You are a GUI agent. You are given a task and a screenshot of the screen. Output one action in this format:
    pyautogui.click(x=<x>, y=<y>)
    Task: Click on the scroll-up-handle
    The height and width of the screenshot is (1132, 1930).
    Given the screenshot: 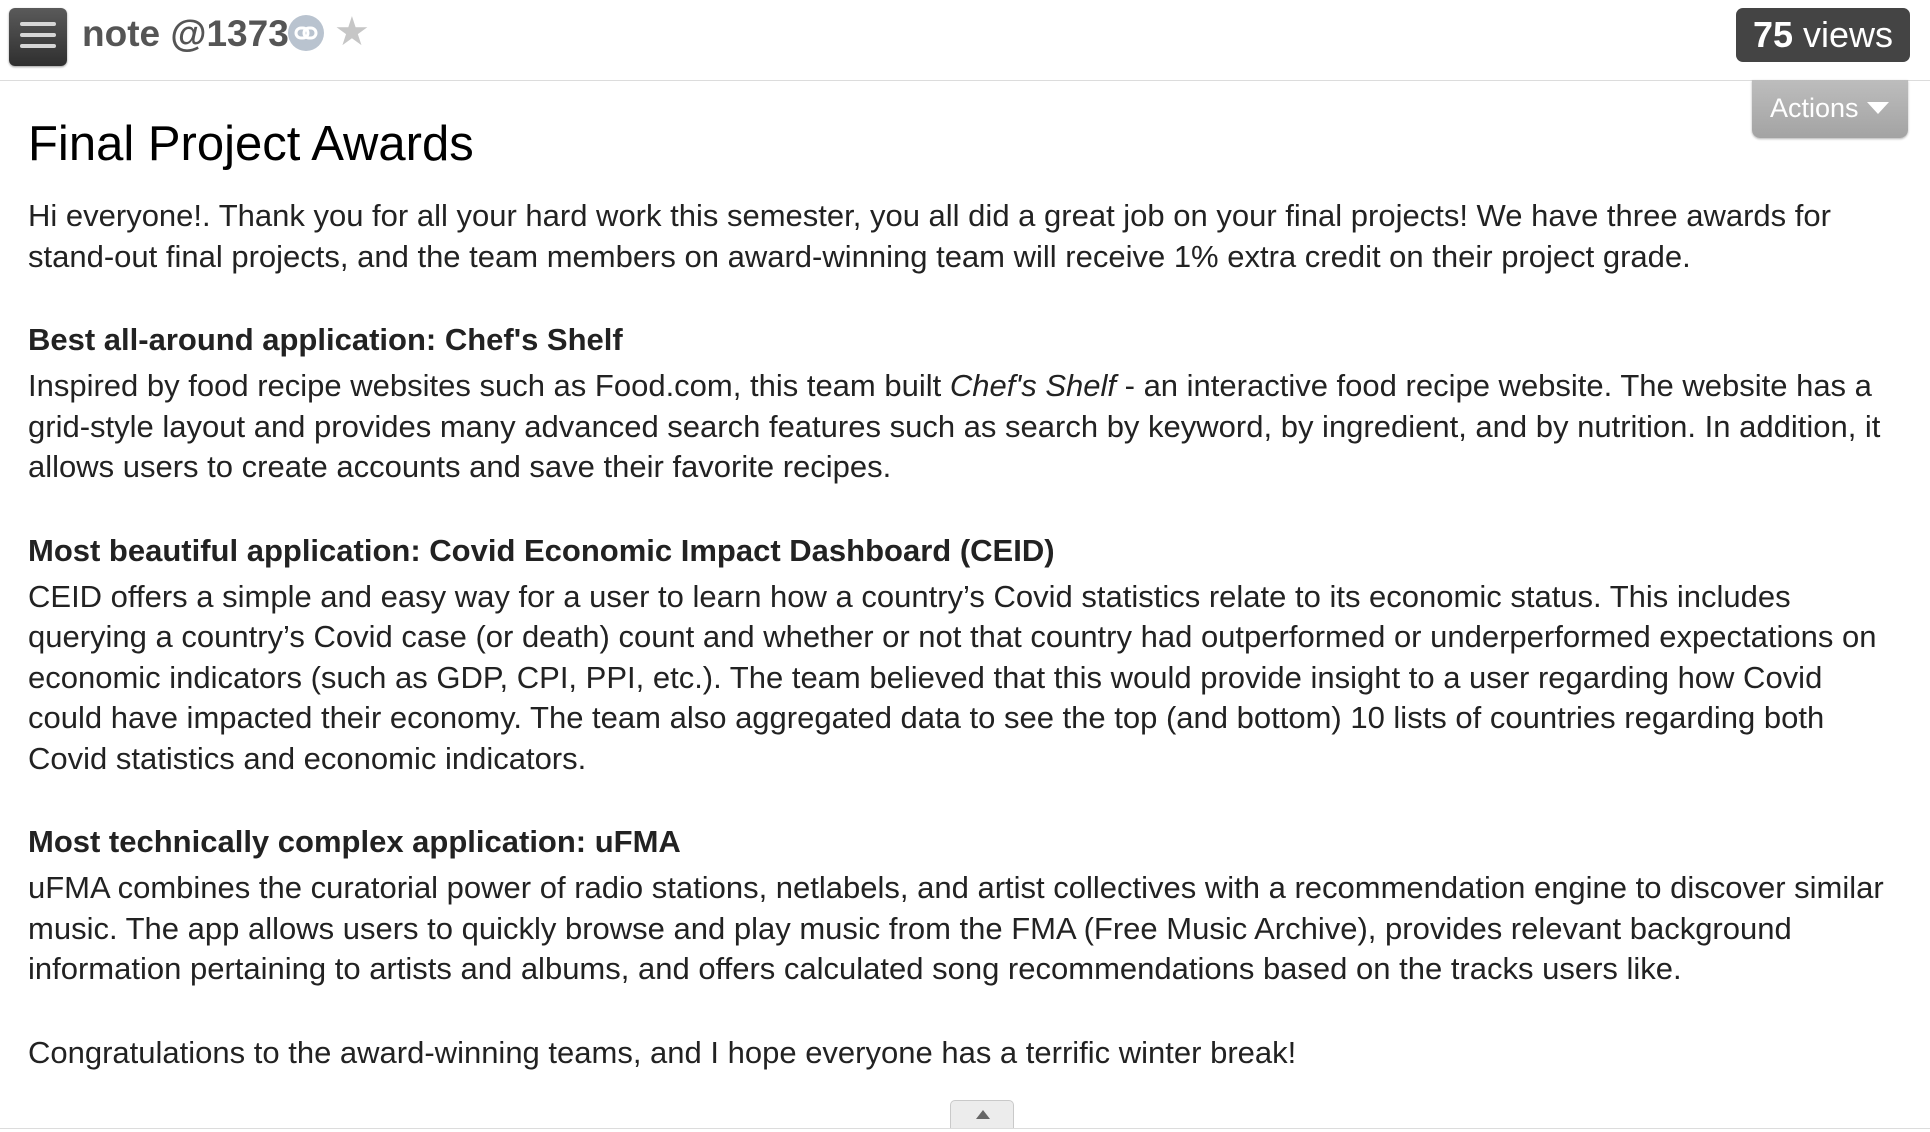 What is the action you would take?
    pyautogui.click(x=982, y=1114)
    